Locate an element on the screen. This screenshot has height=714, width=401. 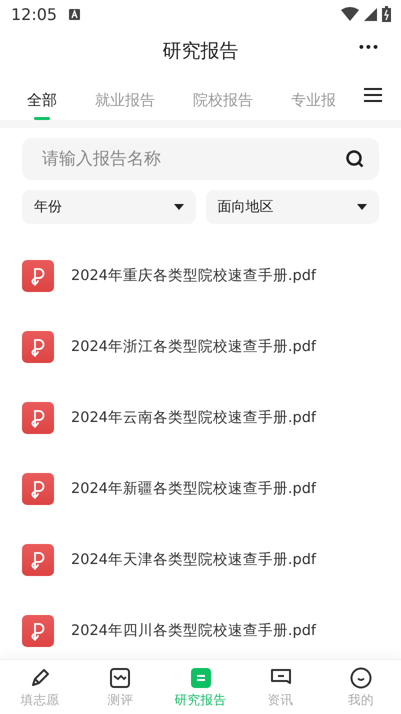
chart-icon is located at coordinates (120, 678).